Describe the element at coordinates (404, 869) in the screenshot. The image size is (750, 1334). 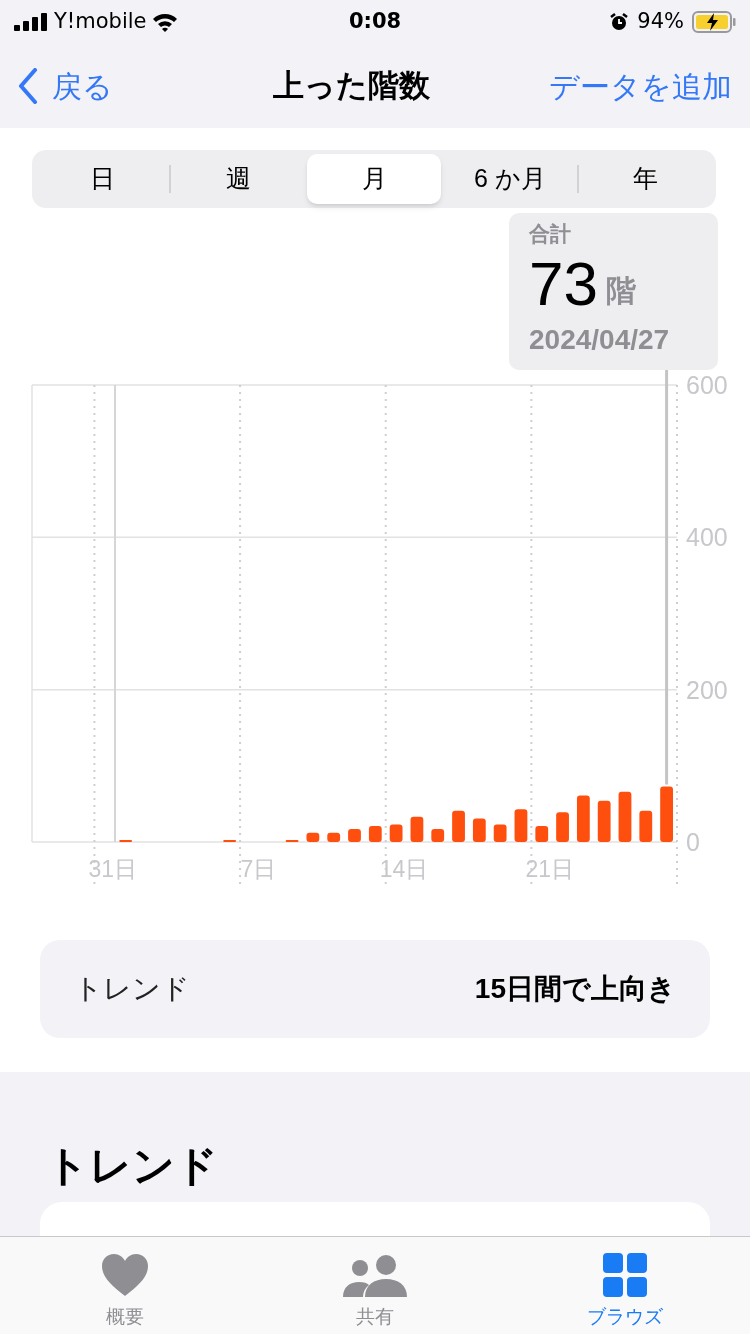
I see `x-axis-label: 14日` at that location.